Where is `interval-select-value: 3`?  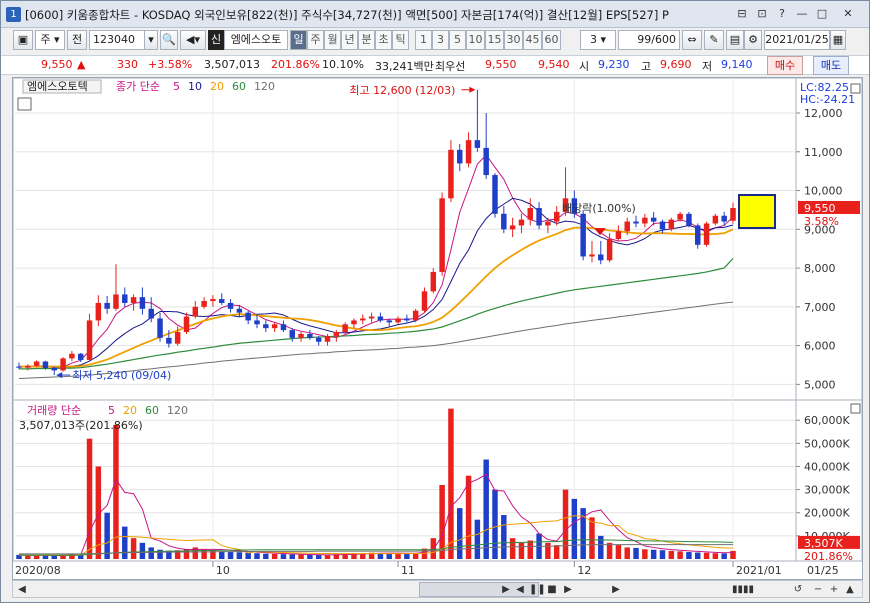 interval-select-value: 3 is located at coordinates (593, 39).